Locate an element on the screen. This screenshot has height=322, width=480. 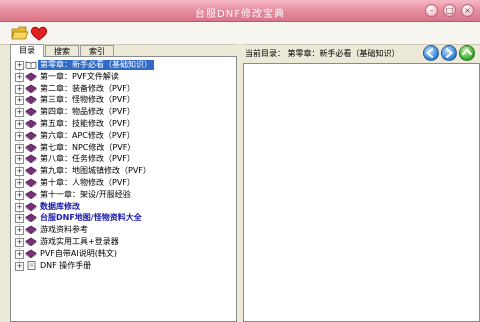
tab-contents: 目录 is located at coordinates (27, 50).